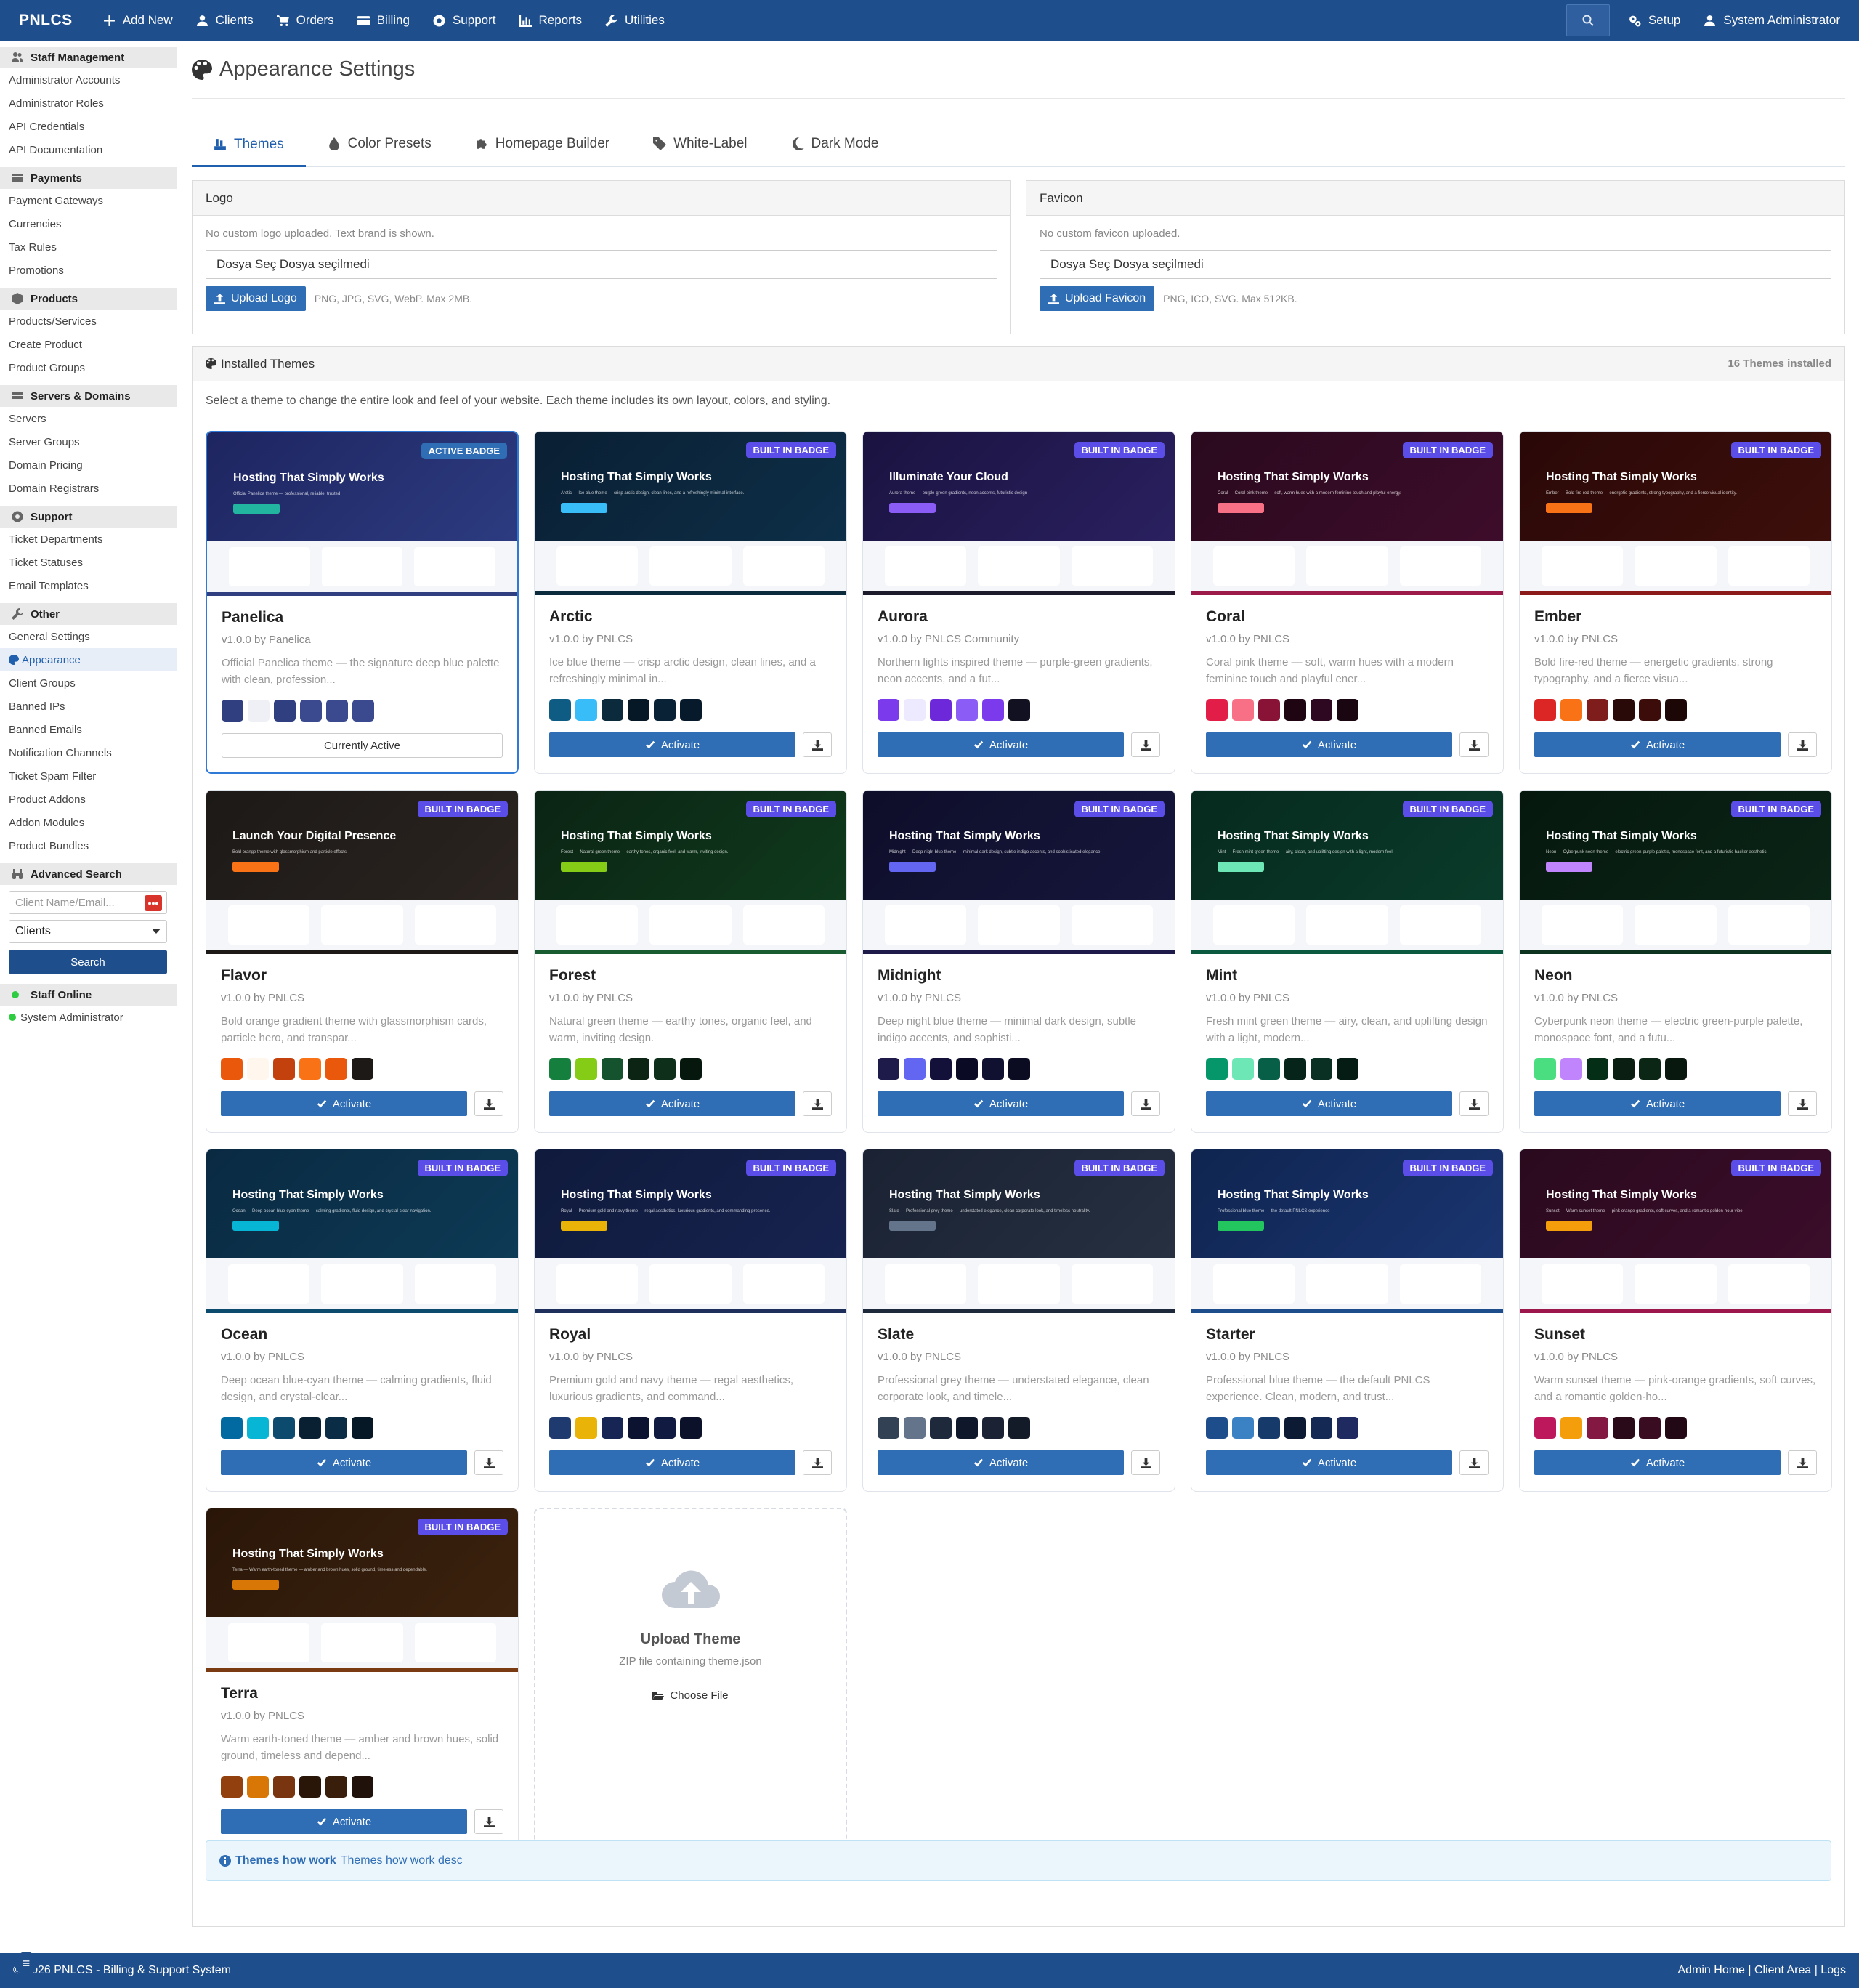 This screenshot has height=1988, width=1859. What do you see at coordinates (551, 20) in the screenshot?
I see `nav-reports: Reports` at bounding box center [551, 20].